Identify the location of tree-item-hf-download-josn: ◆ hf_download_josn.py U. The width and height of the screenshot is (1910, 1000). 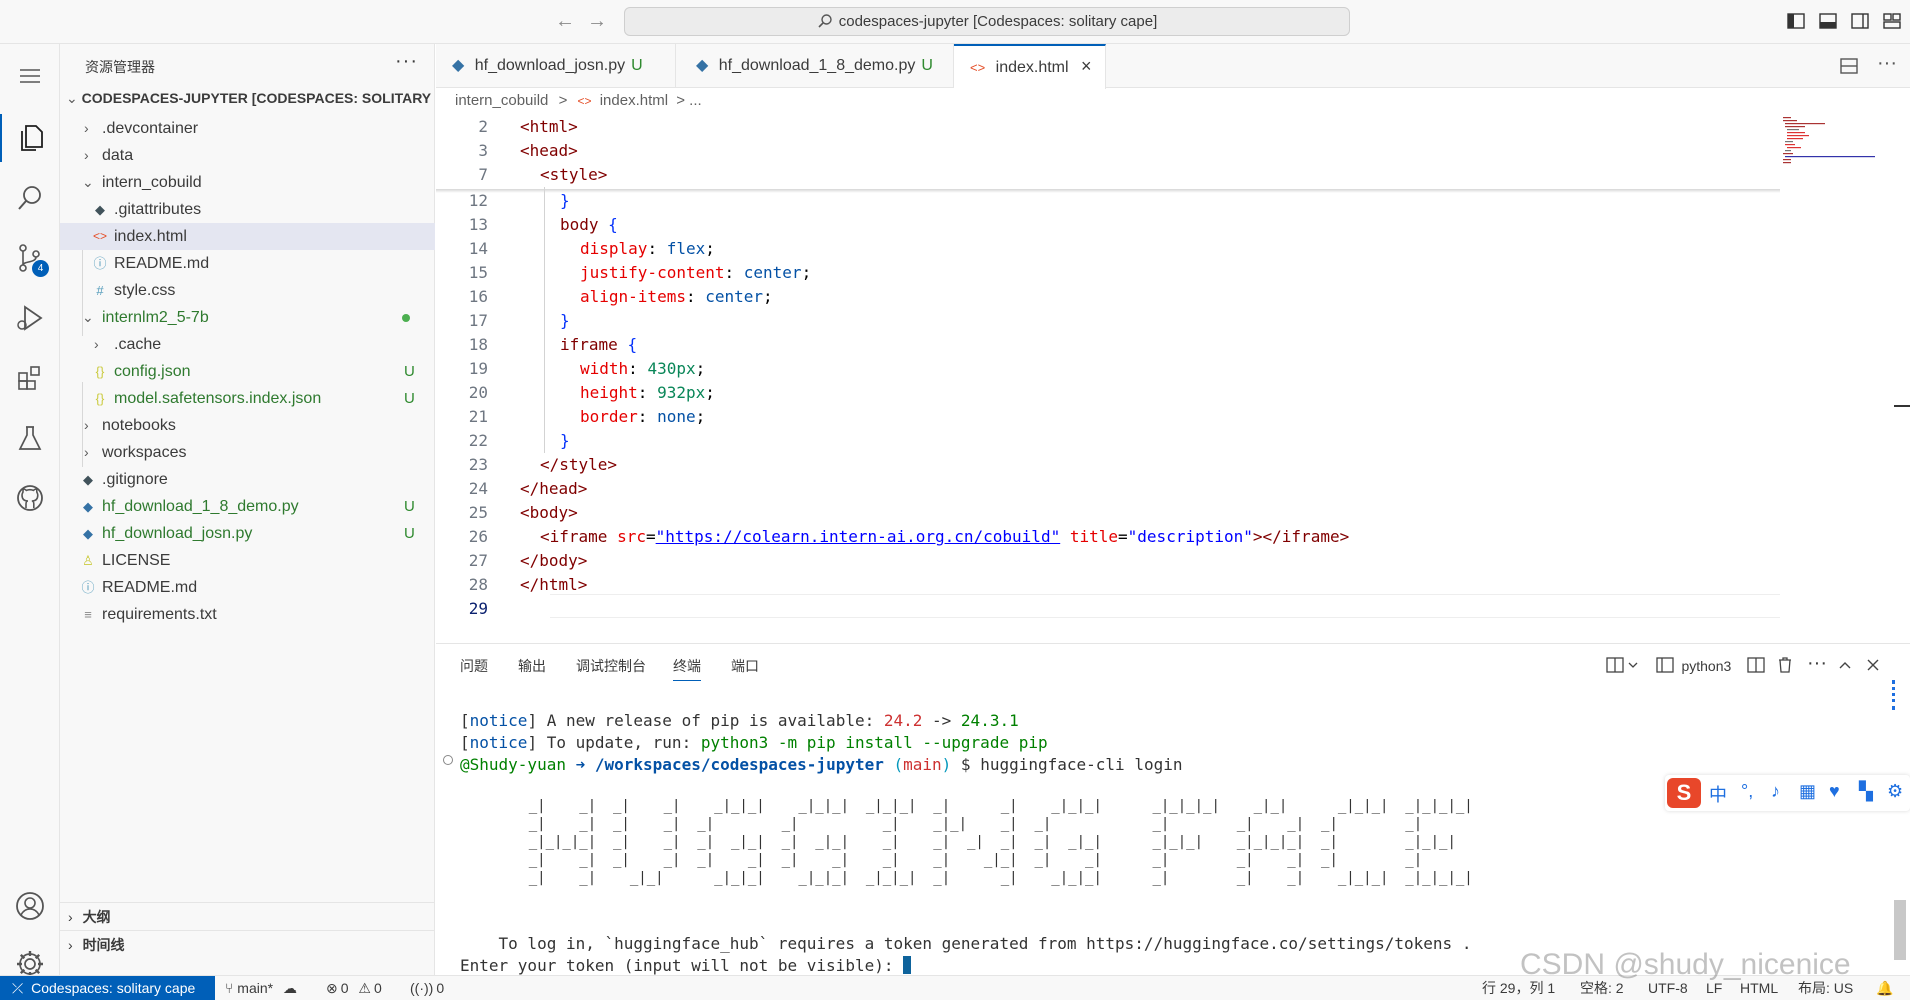
(247, 533).